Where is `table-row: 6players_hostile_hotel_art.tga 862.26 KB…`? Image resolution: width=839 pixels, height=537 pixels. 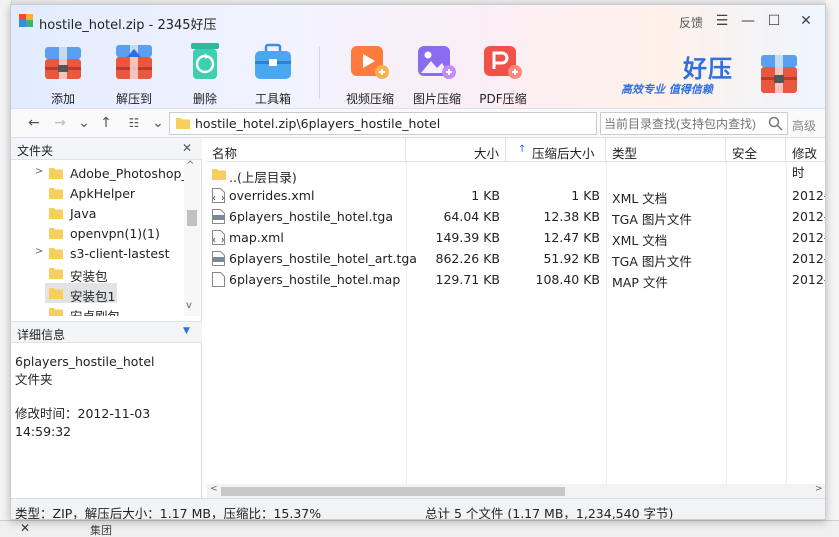
table-row: 6players_hostile_hotel_art.tga 862.26 KB… is located at coordinates (516, 258).